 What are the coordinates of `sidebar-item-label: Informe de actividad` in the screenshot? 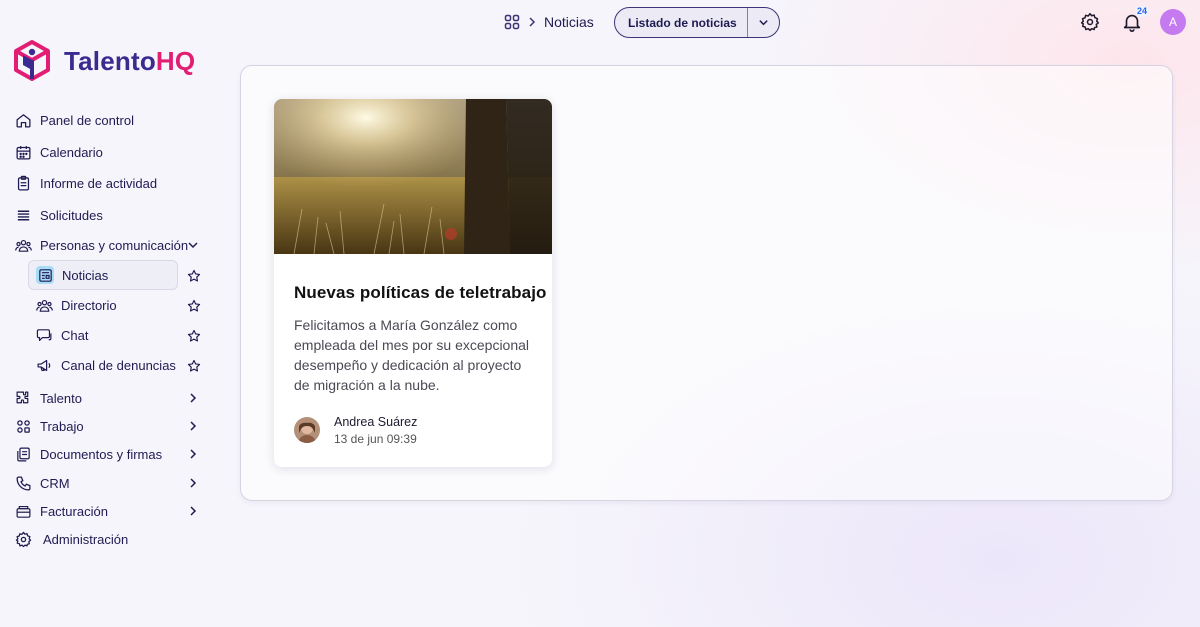 It's located at (99, 183).